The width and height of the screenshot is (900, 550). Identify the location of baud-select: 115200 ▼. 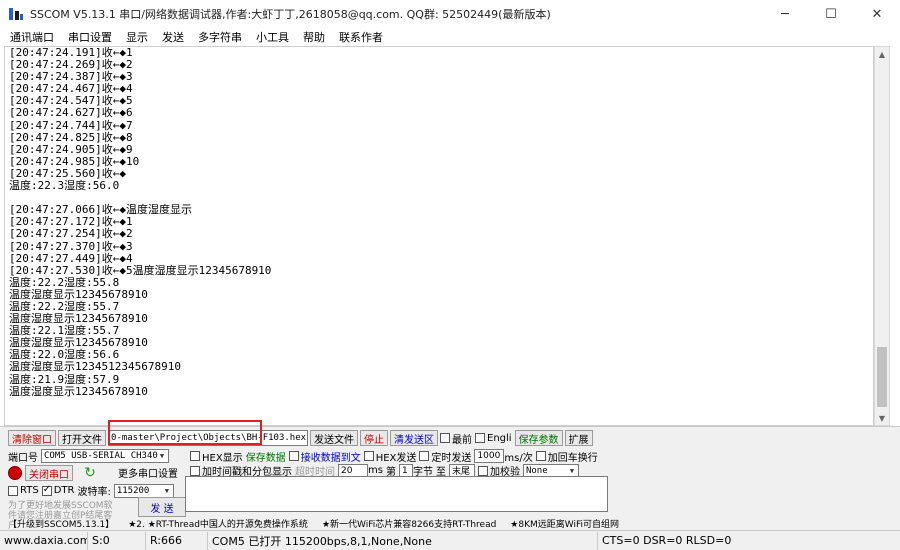
(143, 490).